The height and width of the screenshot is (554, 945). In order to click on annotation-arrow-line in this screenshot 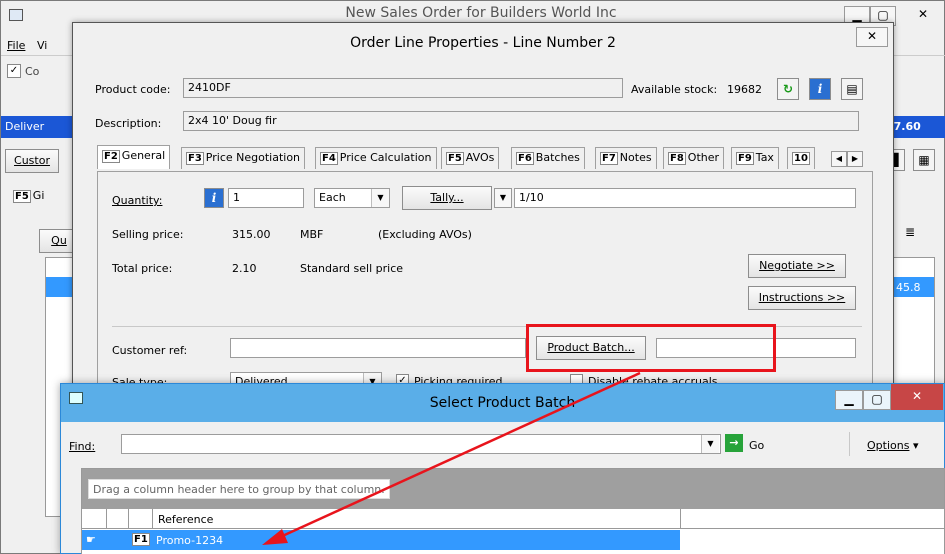, I will do `click(459, 455)`.